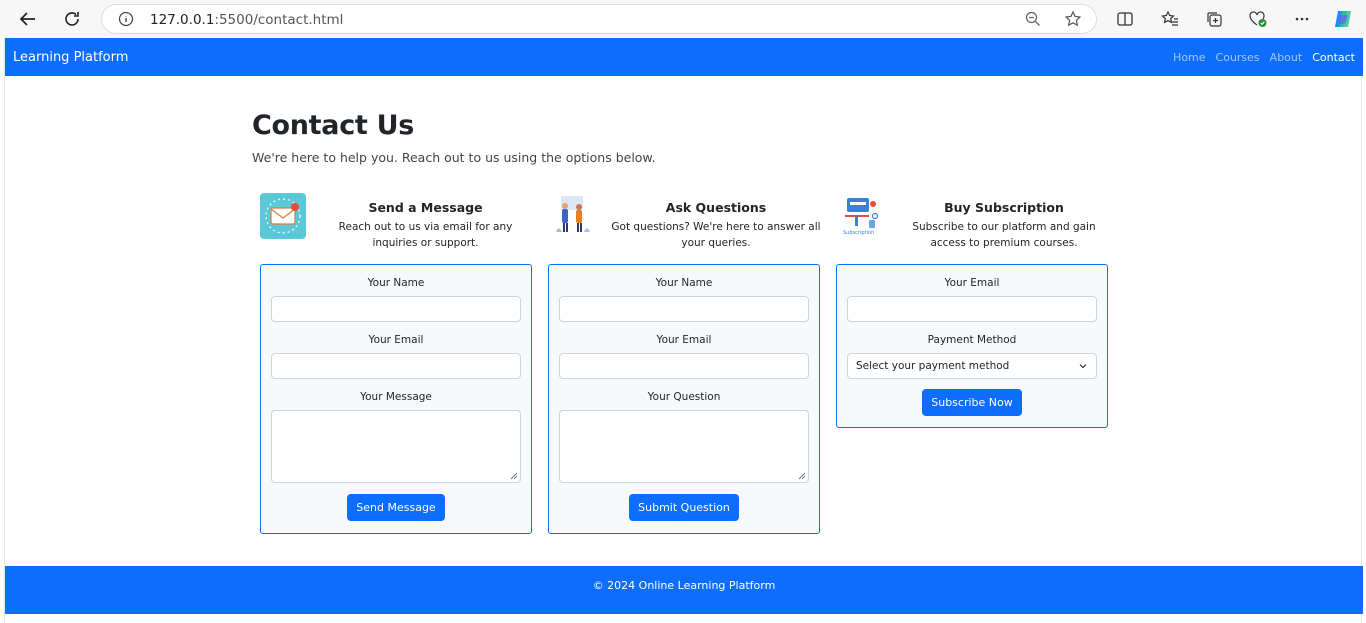 The height and width of the screenshot is (623, 1366). What do you see at coordinates (1073, 21) in the screenshot?
I see `favorite-star-icon` at bounding box center [1073, 21].